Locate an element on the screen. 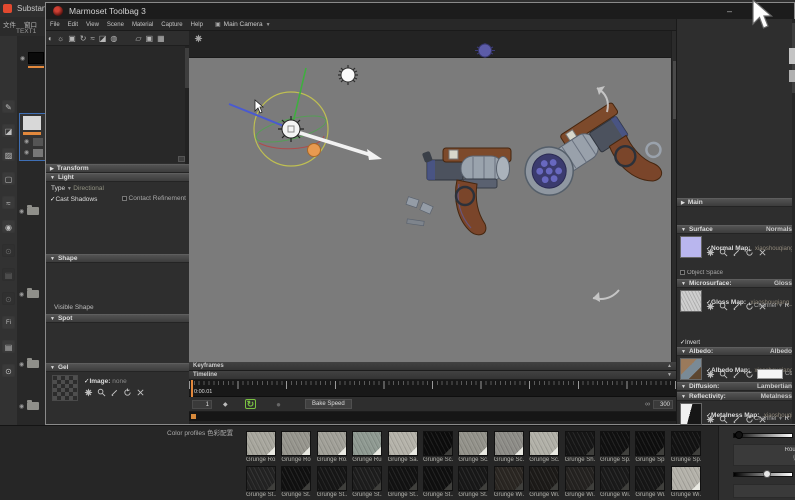  gloss-channel-selector: Channel ▼ R is located at coordinates (771, 306).